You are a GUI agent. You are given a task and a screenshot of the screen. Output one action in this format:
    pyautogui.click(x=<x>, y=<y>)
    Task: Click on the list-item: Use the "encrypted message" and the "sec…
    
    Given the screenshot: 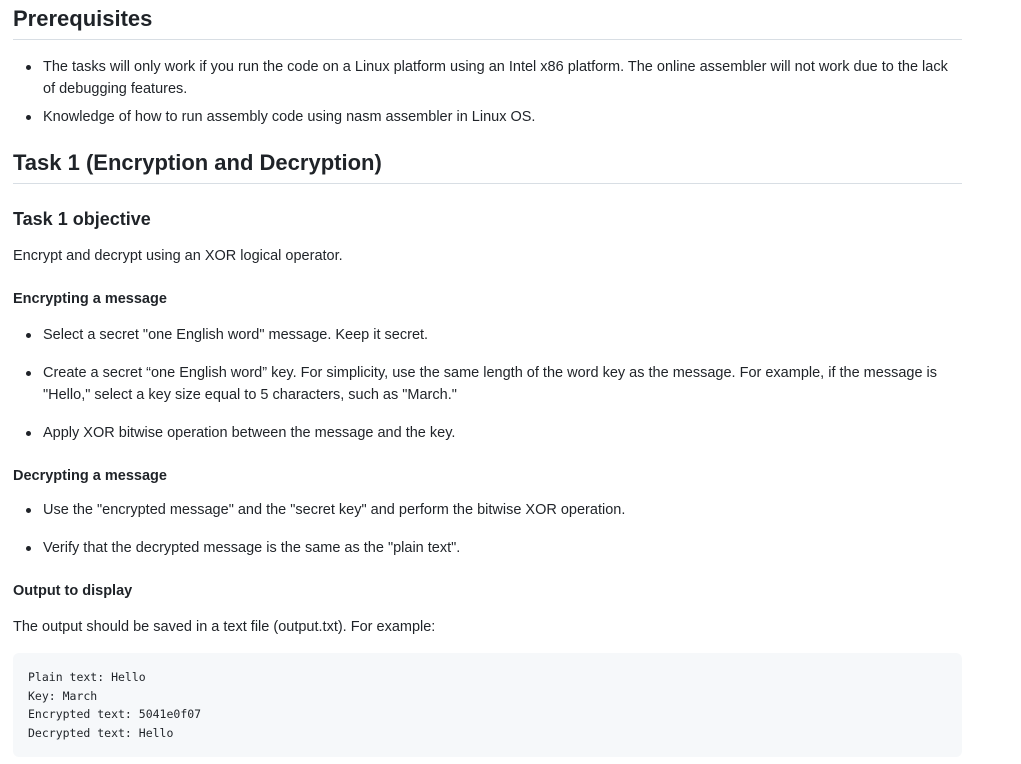 What is the action you would take?
    pyautogui.click(x=494, y=510)
    